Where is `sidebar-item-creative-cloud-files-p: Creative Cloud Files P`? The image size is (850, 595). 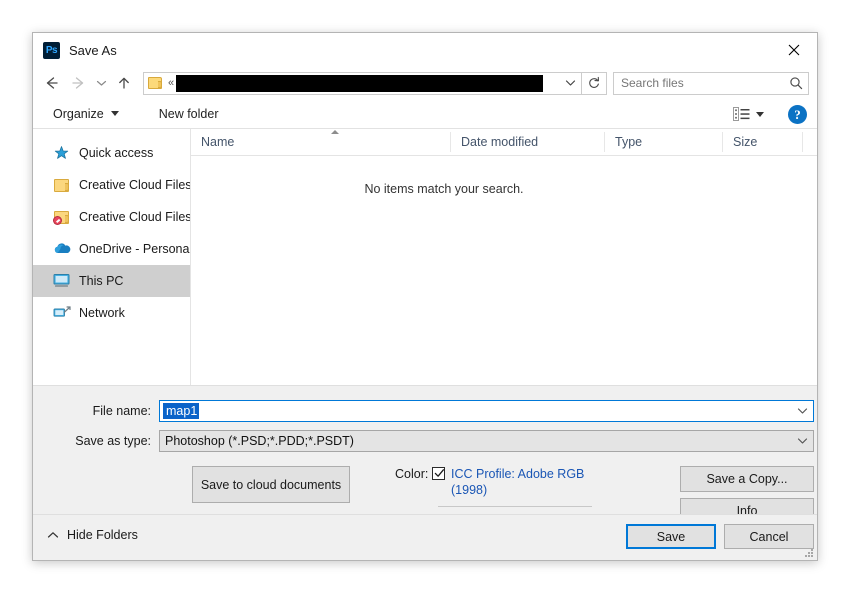 sidebar-item-creative-cloud-files-p: Creative Cloud Files P is located at coordinates (111, 217).